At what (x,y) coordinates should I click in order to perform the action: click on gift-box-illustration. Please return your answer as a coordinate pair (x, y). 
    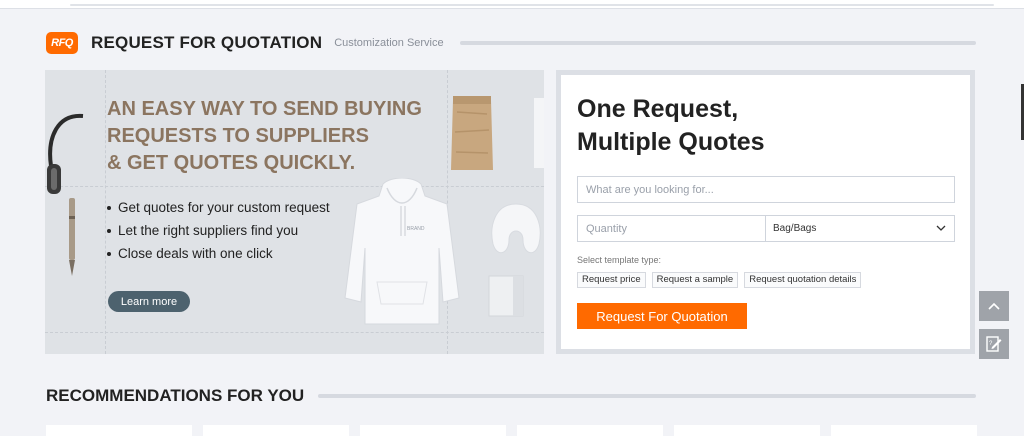
    Looking at the image, I should click on (506, 296).